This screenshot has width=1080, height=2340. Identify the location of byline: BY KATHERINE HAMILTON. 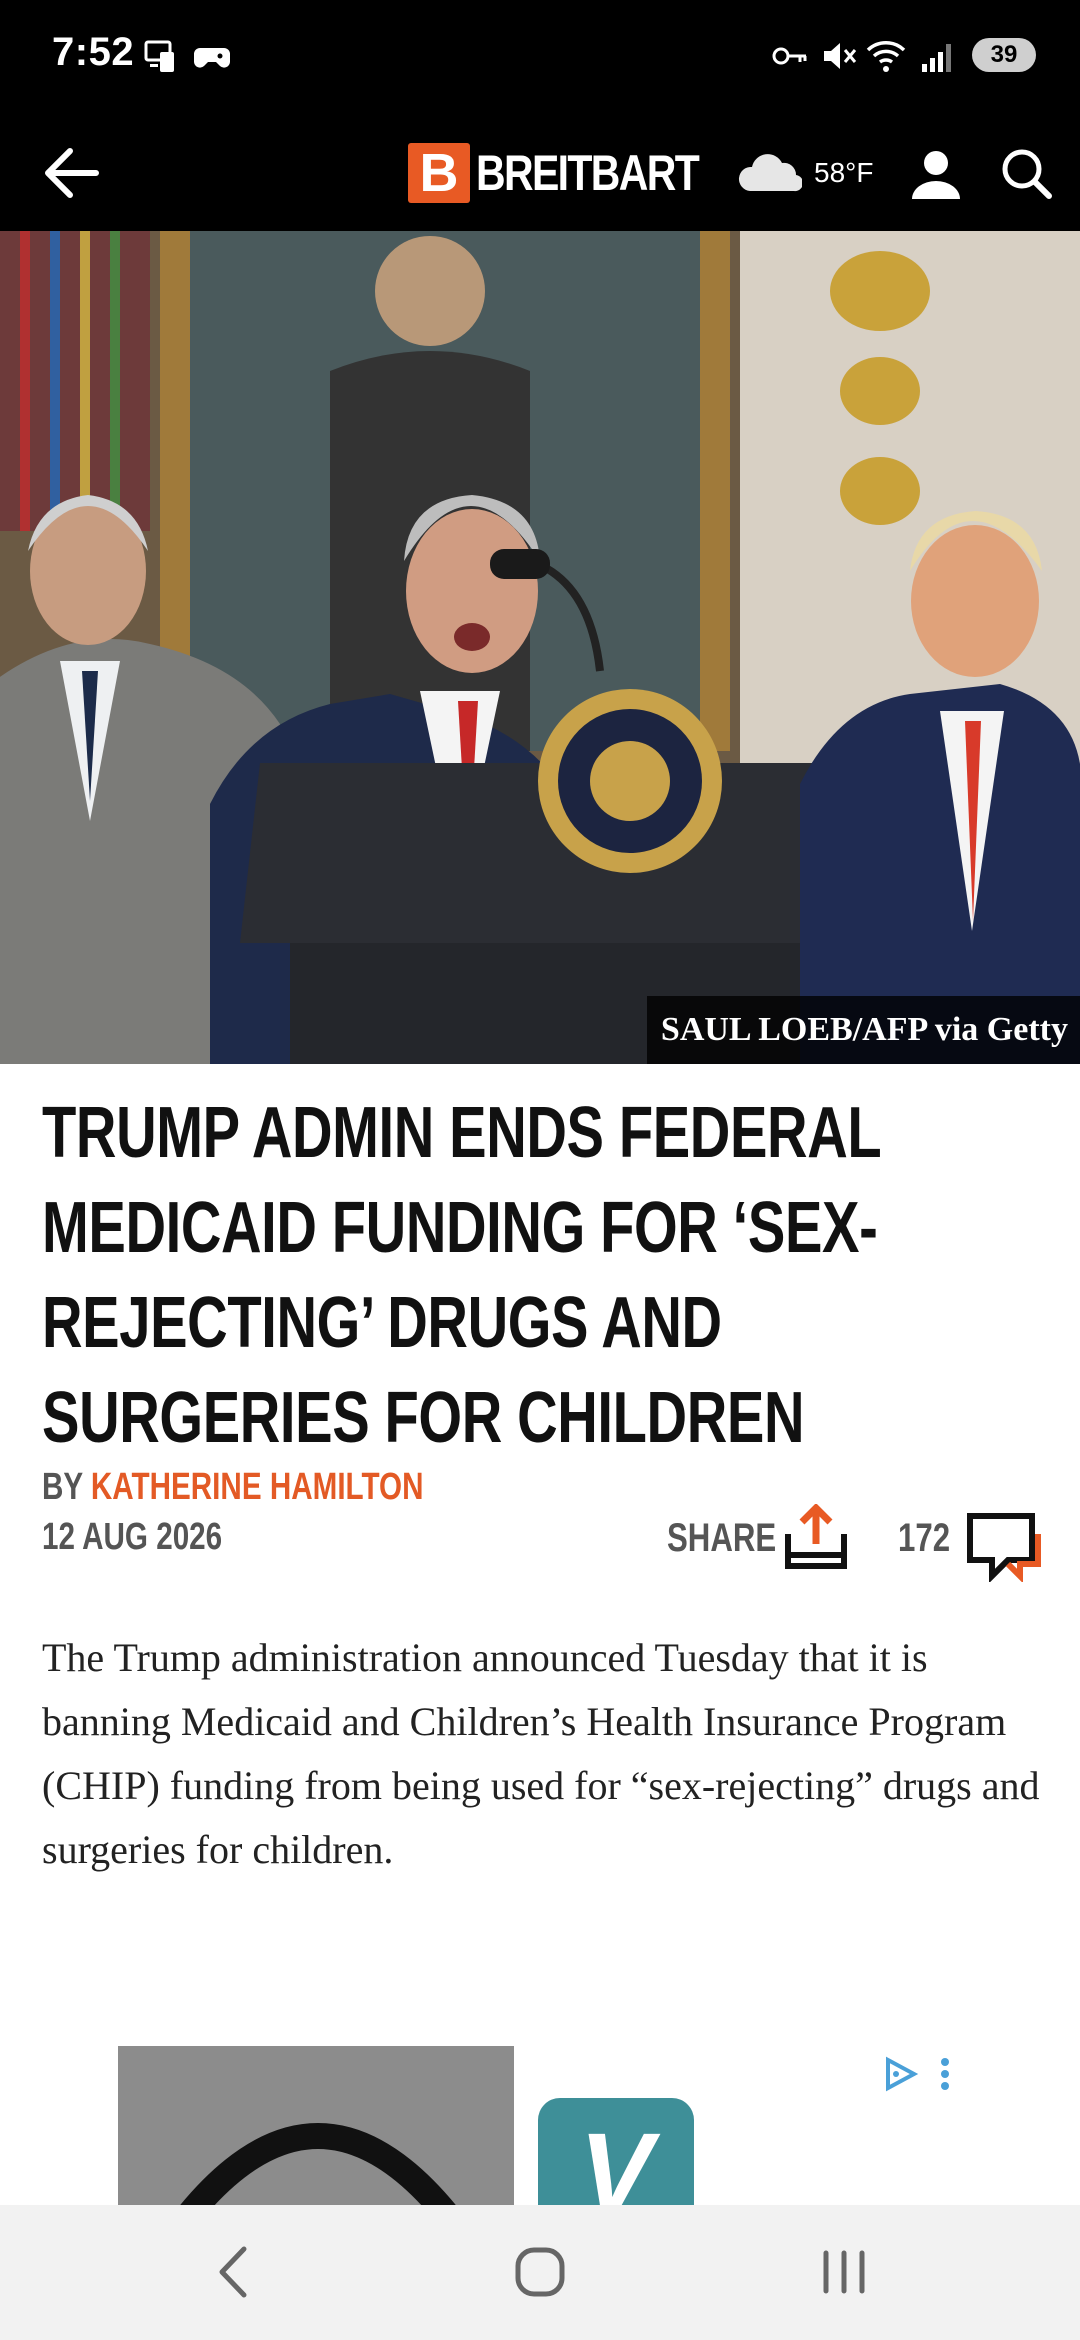
(233, 1487).